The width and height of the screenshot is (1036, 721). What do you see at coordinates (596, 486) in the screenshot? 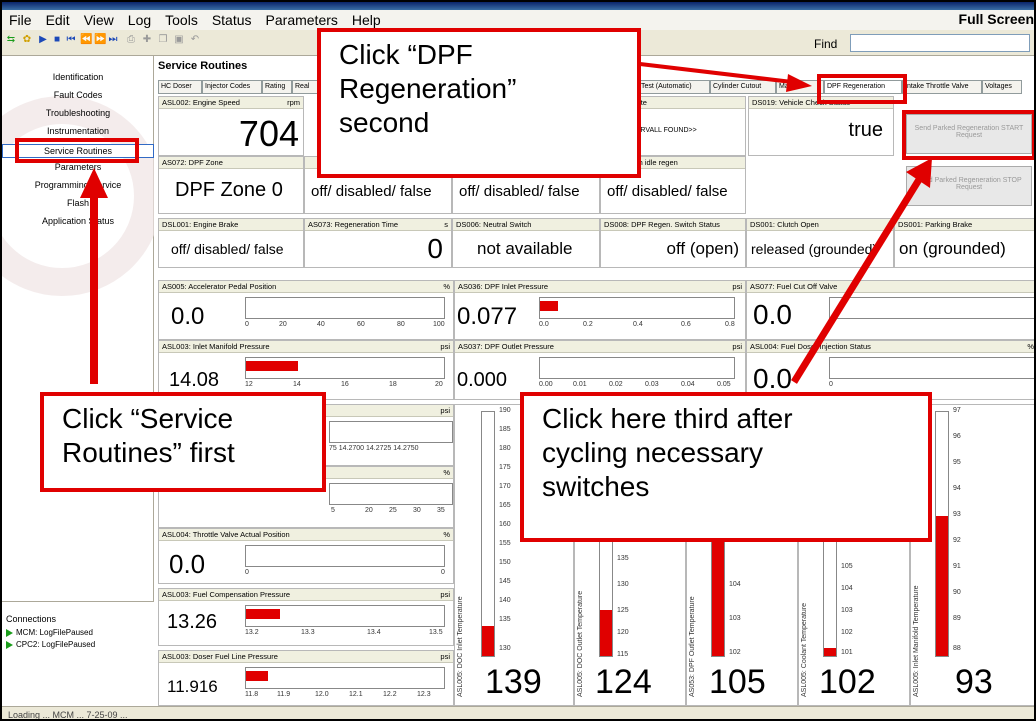
I see `callout-line: switches` at bounding box center [596, 486].